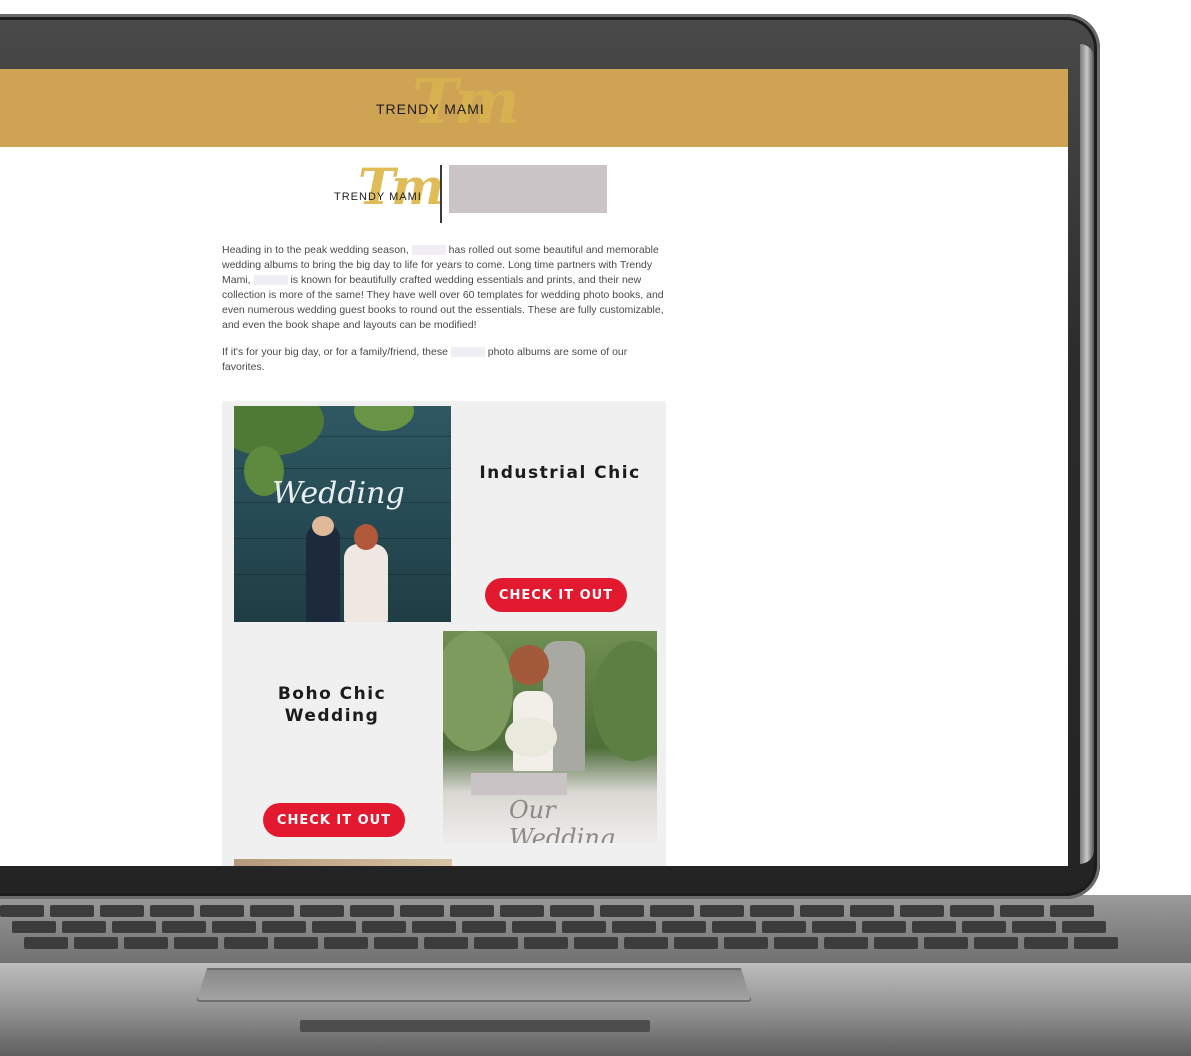 This screenshot has width=1191, height=1056. Describe the element at coordinates (323, 573) in the screenshot. I see `groom-figure` at that location.